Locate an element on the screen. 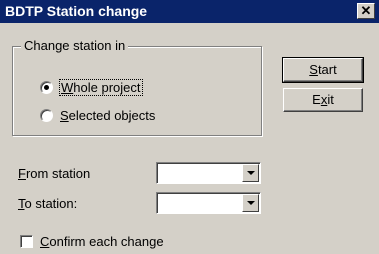 The height and width of the screenshot is (254, 379). radio-selected-objects: Selected objects is located at coordinates (97, 115).